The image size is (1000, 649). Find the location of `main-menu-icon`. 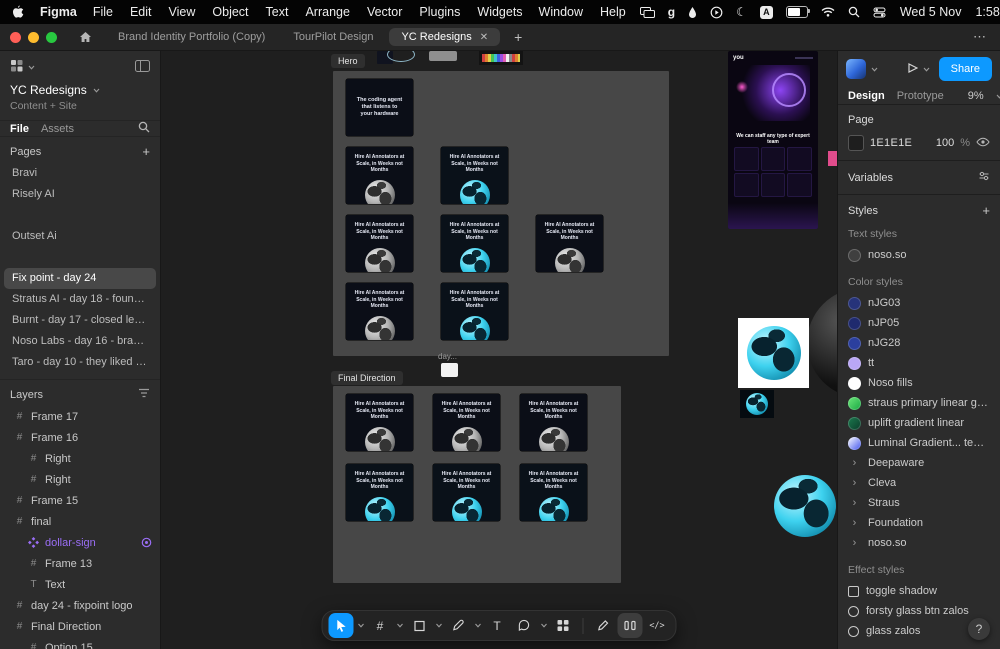

main-menu-icon is located at coordinates (16, 67).